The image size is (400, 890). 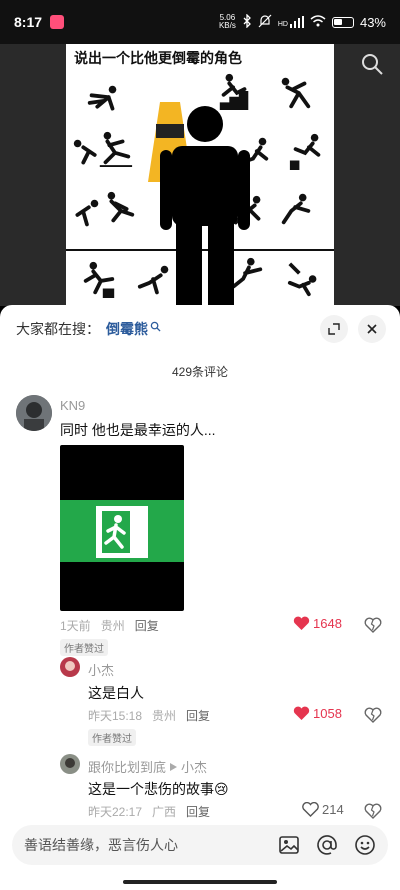 I want to click on expand-button, so click(x=334, y=329).